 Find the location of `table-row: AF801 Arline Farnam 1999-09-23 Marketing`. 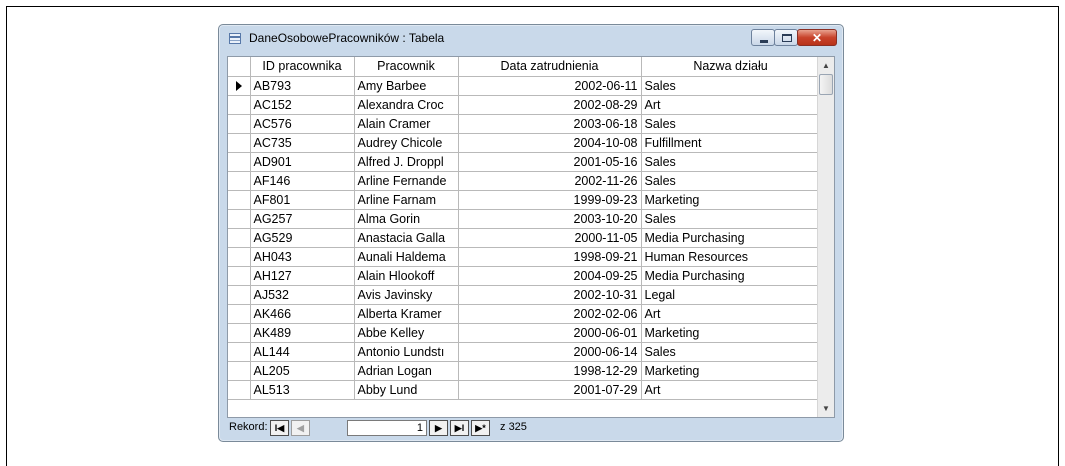

table-row: AF801 Arline Farnam 1999-09-23 Marketing is located at coordinates (524, 200).